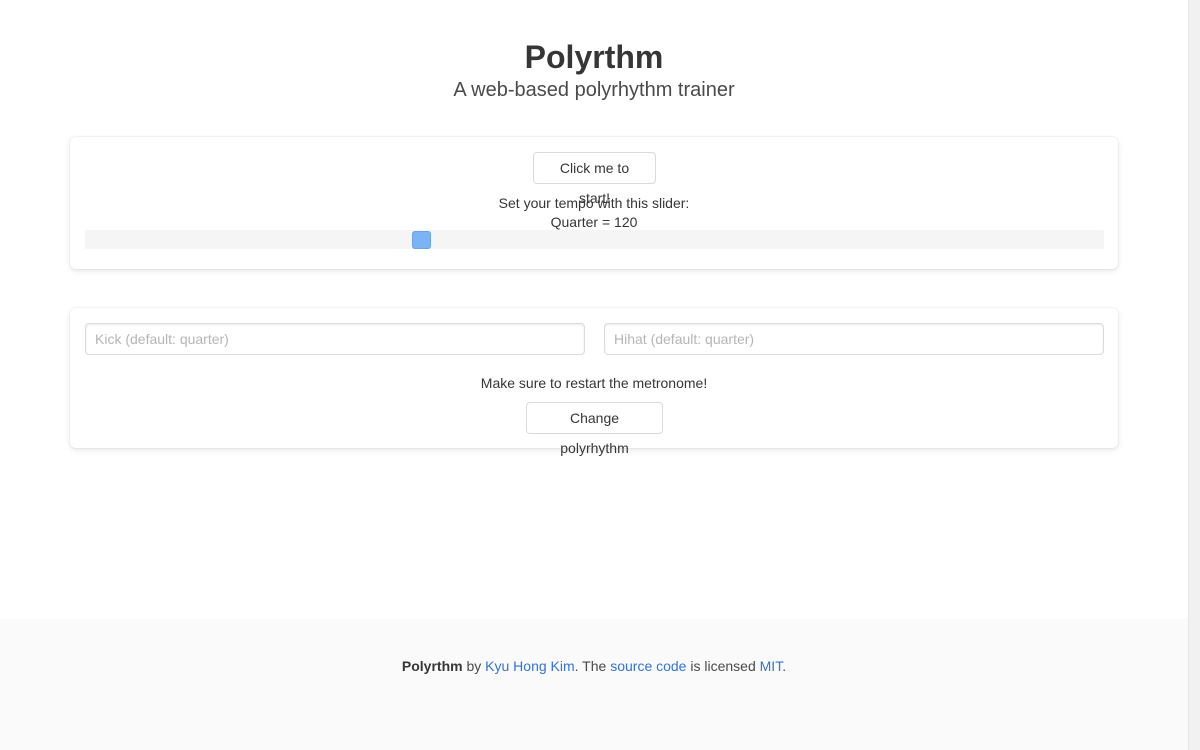  What do you see at coordinates (529, 666) in the screenshot?
I see `author-link: Kyu Hong Kim` at bounding box center [529, 666].